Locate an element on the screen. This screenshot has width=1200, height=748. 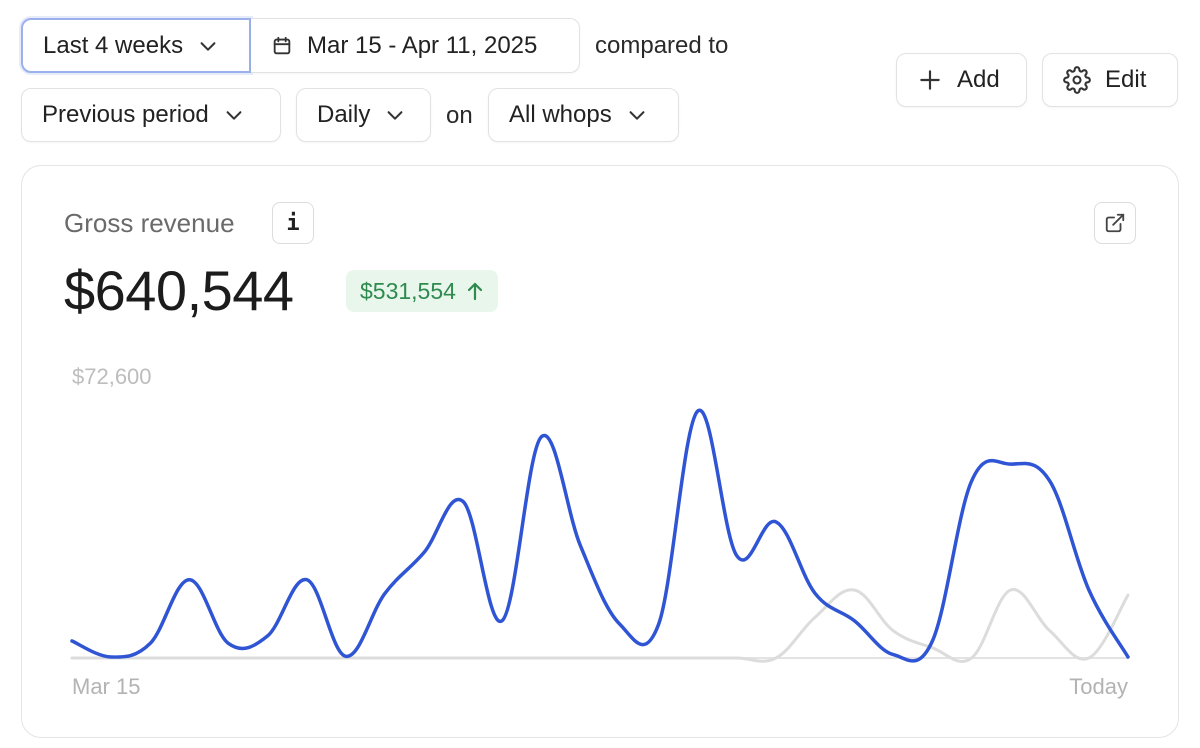
add-button-label: Add is located at coordinates (978, 79).